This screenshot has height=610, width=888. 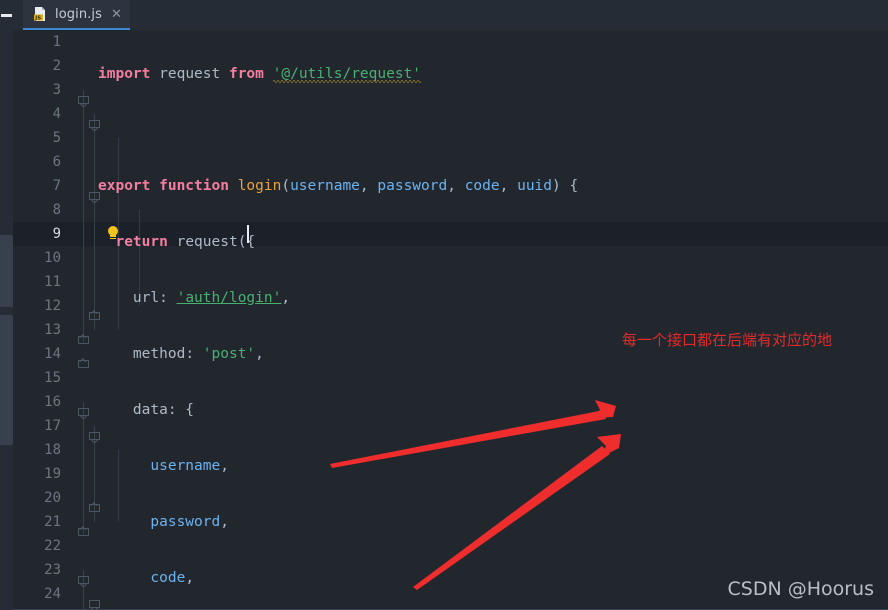 I want to click on text-cursor, so click(x=248, y=234).